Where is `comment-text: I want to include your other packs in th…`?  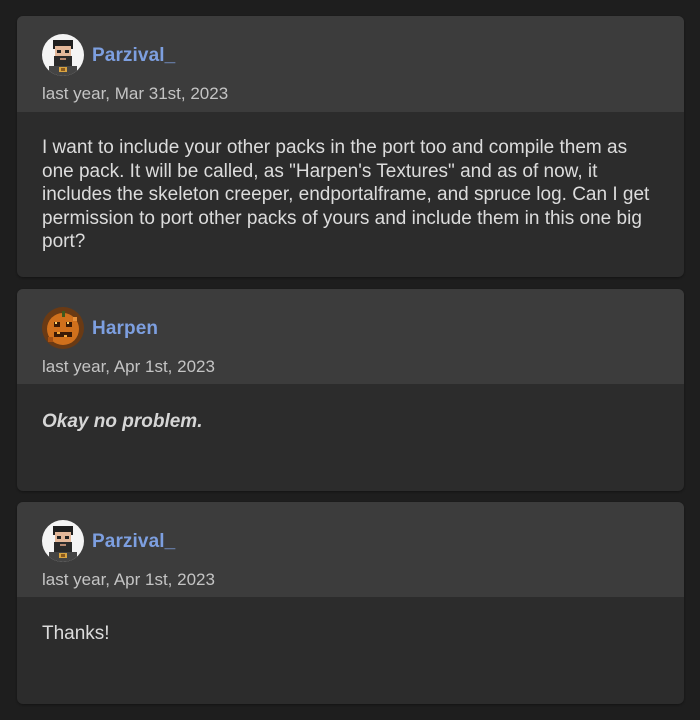
comment-text: I want to include your other packs in th… is located at coordinates (346, 194).